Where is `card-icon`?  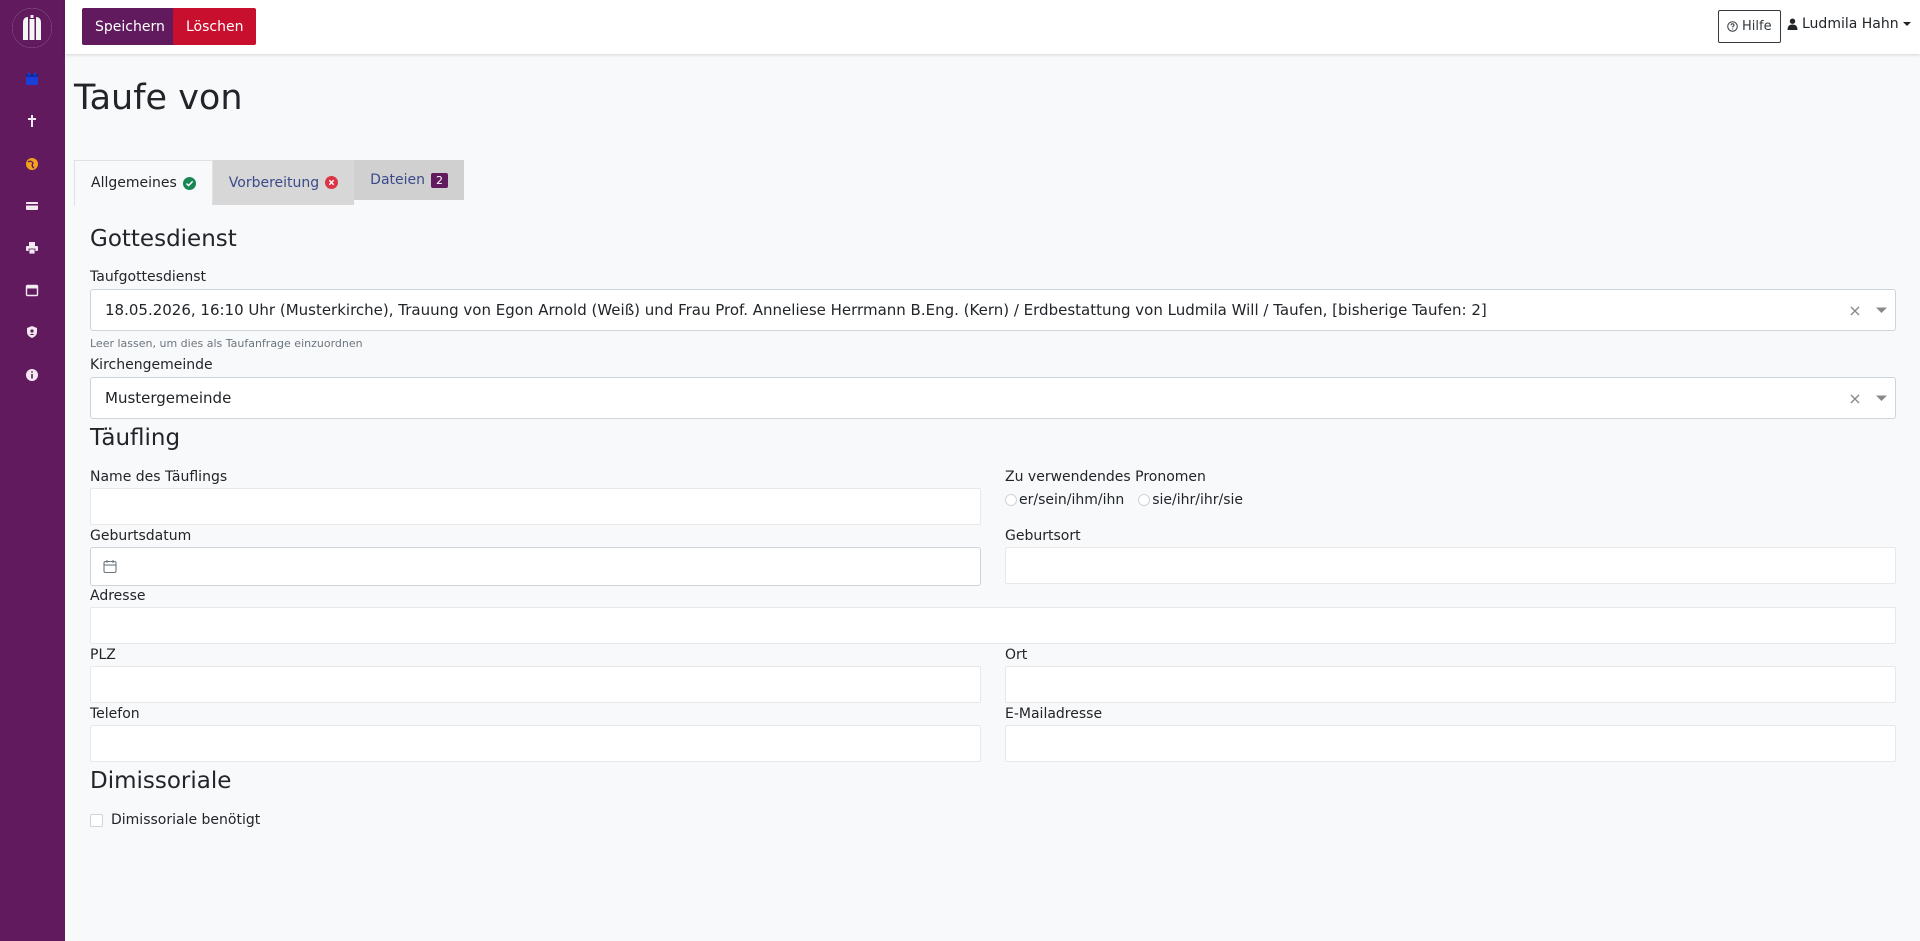 card-icon is located at coordinates (32, 206).